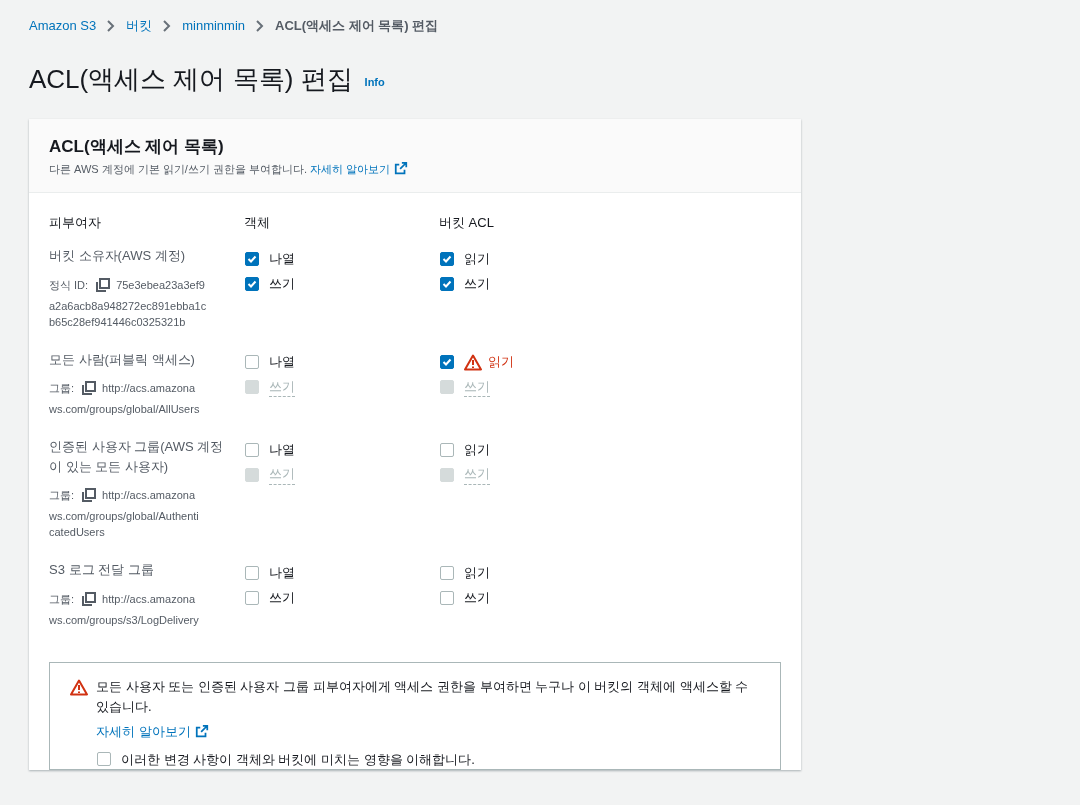  Describe the element at coordinates (137, 147) in the screenshot. I see `panel-title: ACL(액세스 제어 목록)` at that location.